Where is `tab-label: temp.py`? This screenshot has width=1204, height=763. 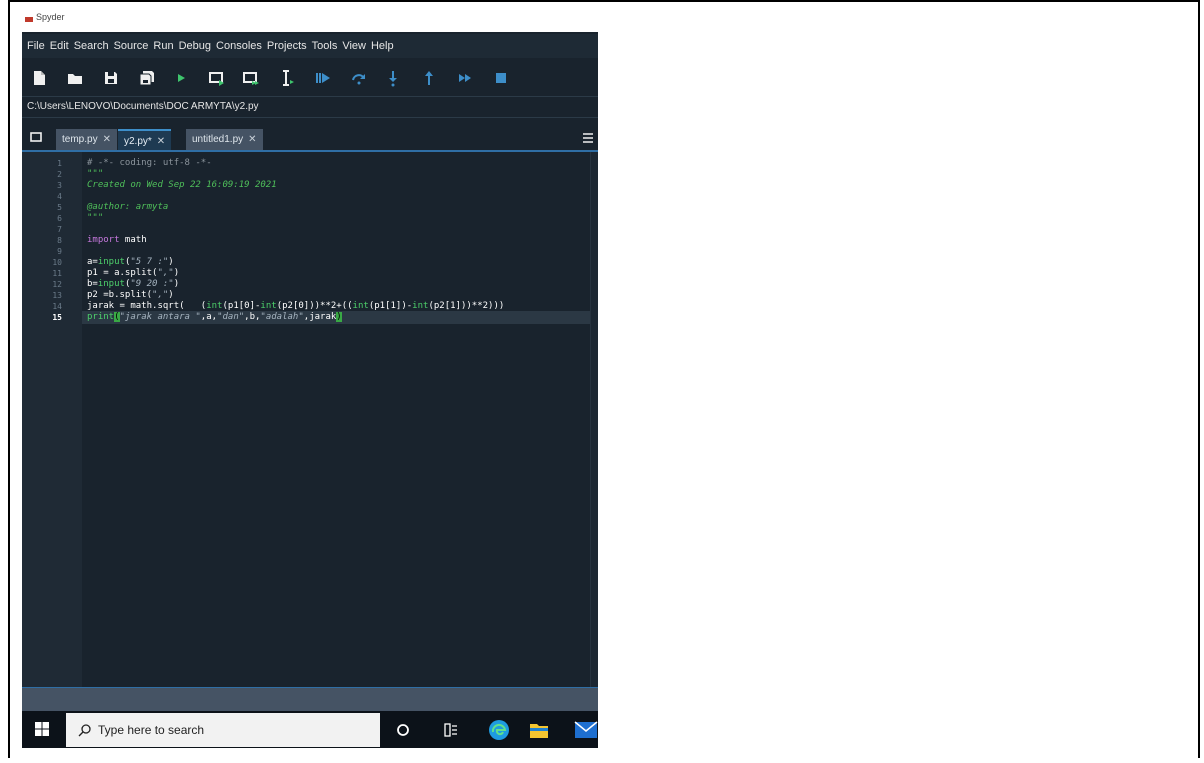 tab-label: temp.py is located at coordinates (80, 139).